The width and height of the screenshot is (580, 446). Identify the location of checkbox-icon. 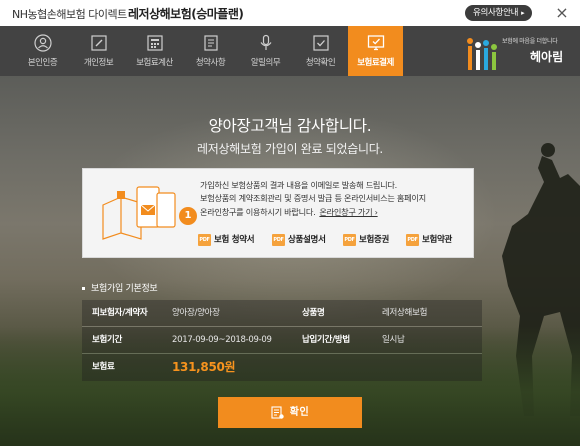
(320, 43).